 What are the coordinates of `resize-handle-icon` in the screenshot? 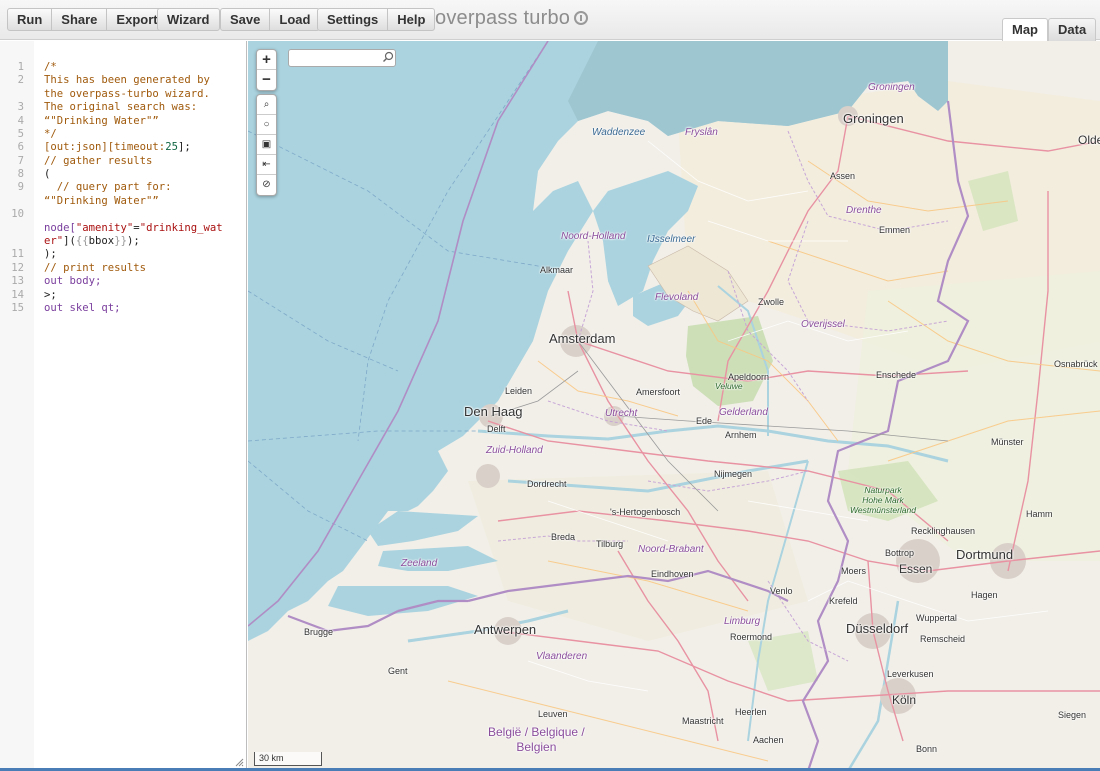 It's located at (239, 762).